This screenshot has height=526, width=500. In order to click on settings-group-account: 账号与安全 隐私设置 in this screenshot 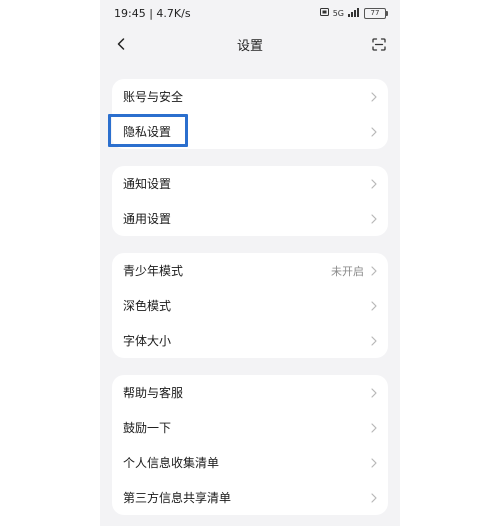, I will do `click(250, 114)`.